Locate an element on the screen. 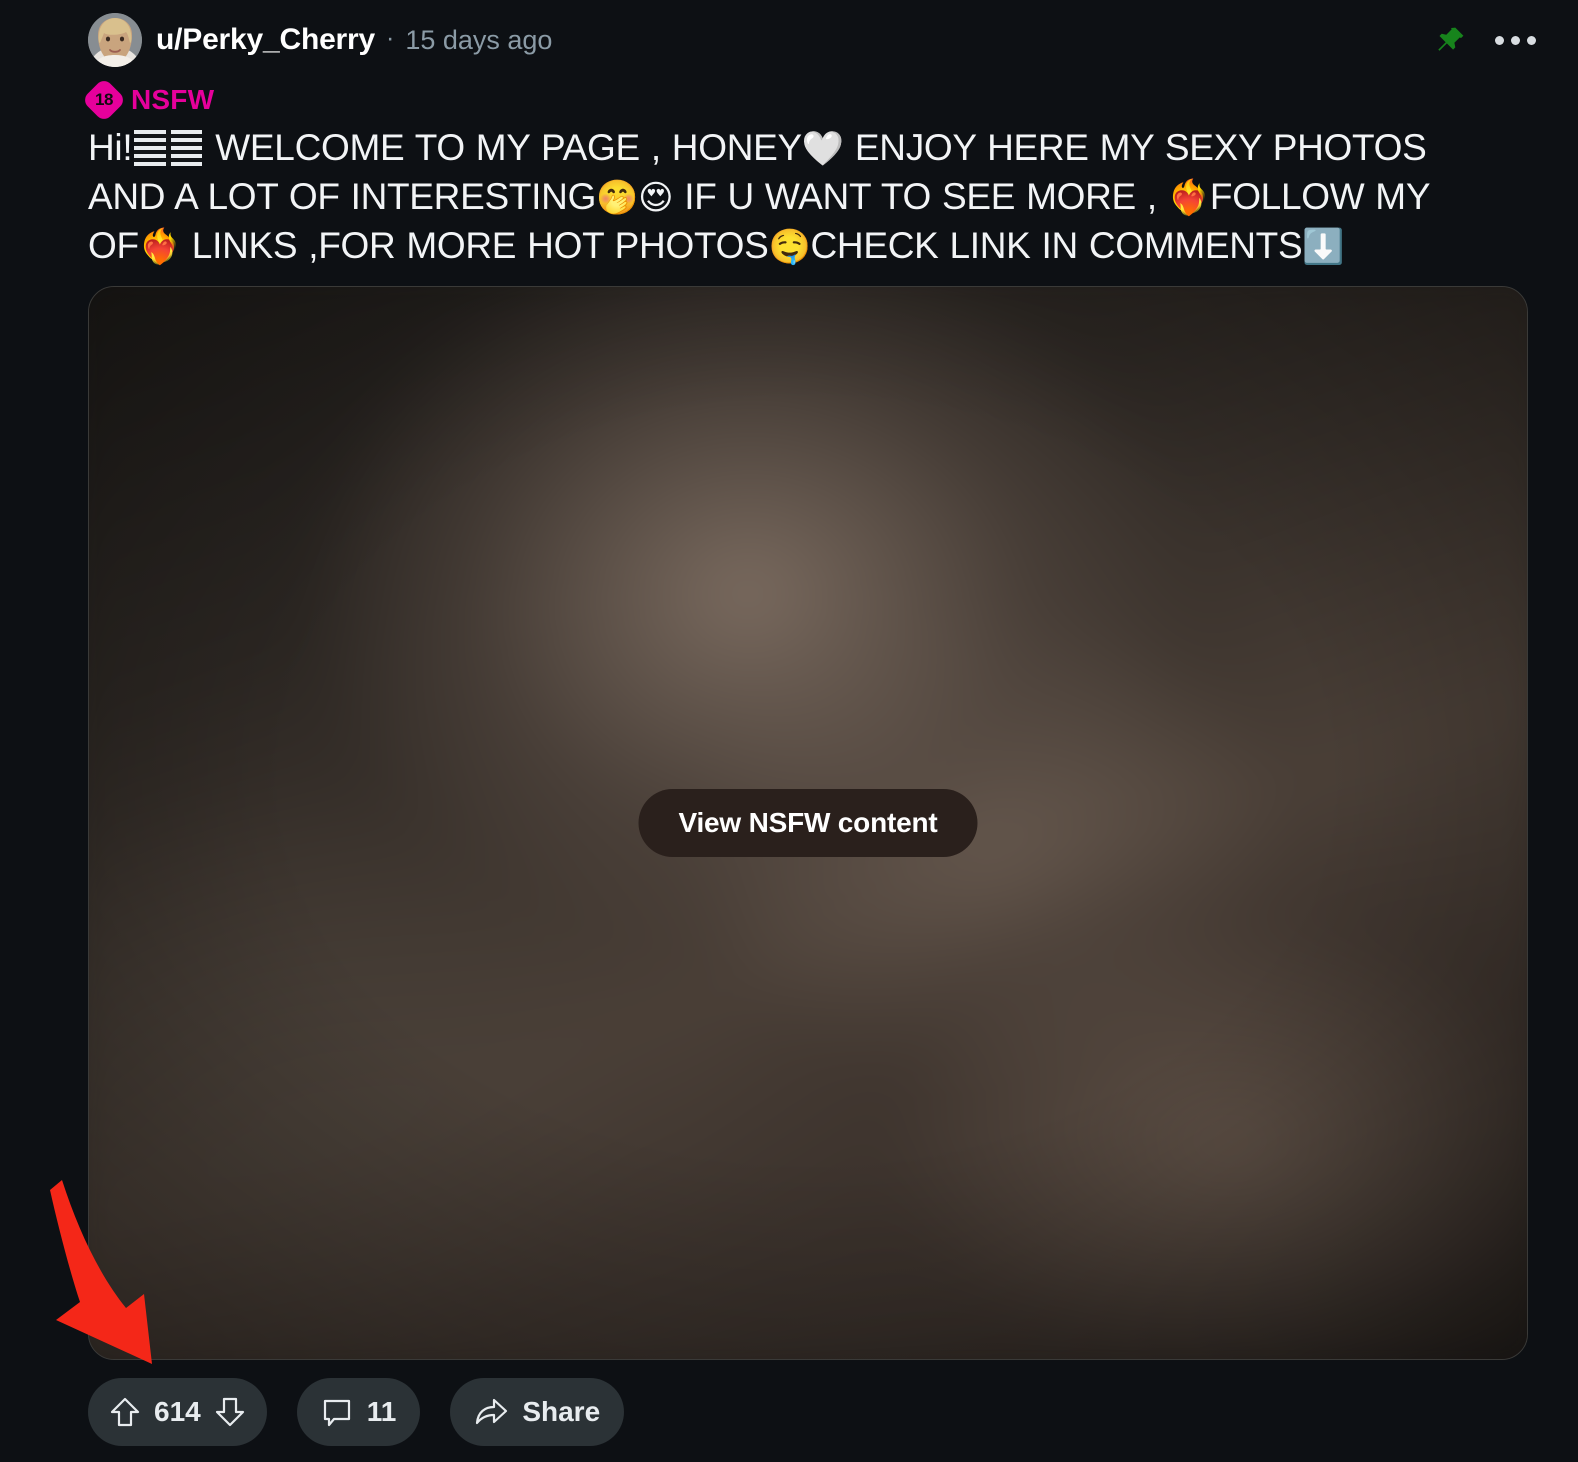 The image size is (1578, 1462). post-author: u/Perky_Cherry is located at coordinates (265, 40).